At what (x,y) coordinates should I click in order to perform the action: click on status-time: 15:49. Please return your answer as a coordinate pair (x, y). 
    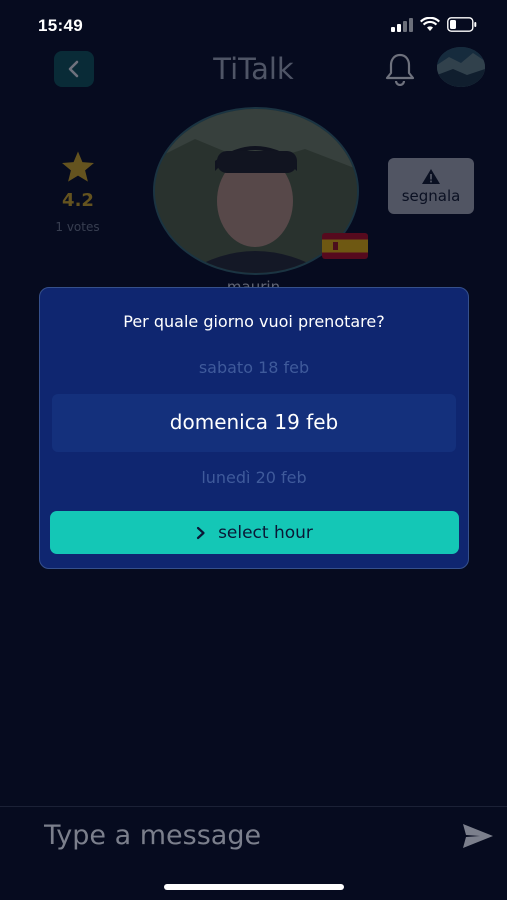
    Looking at the image, I should click on (60, 25).